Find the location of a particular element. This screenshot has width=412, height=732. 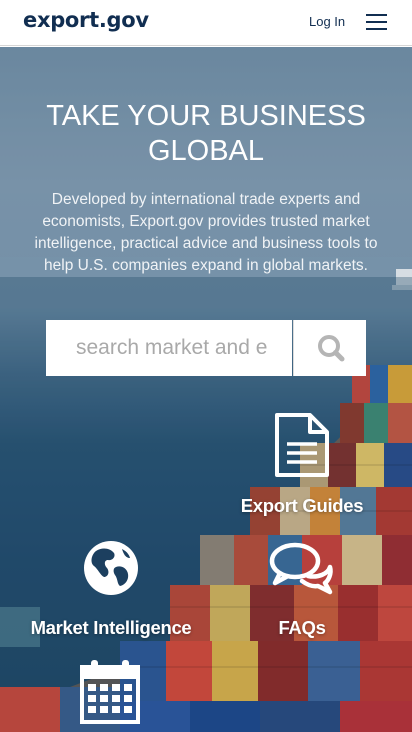

tile-label: Export Guides is located at coordinates (302, 505).